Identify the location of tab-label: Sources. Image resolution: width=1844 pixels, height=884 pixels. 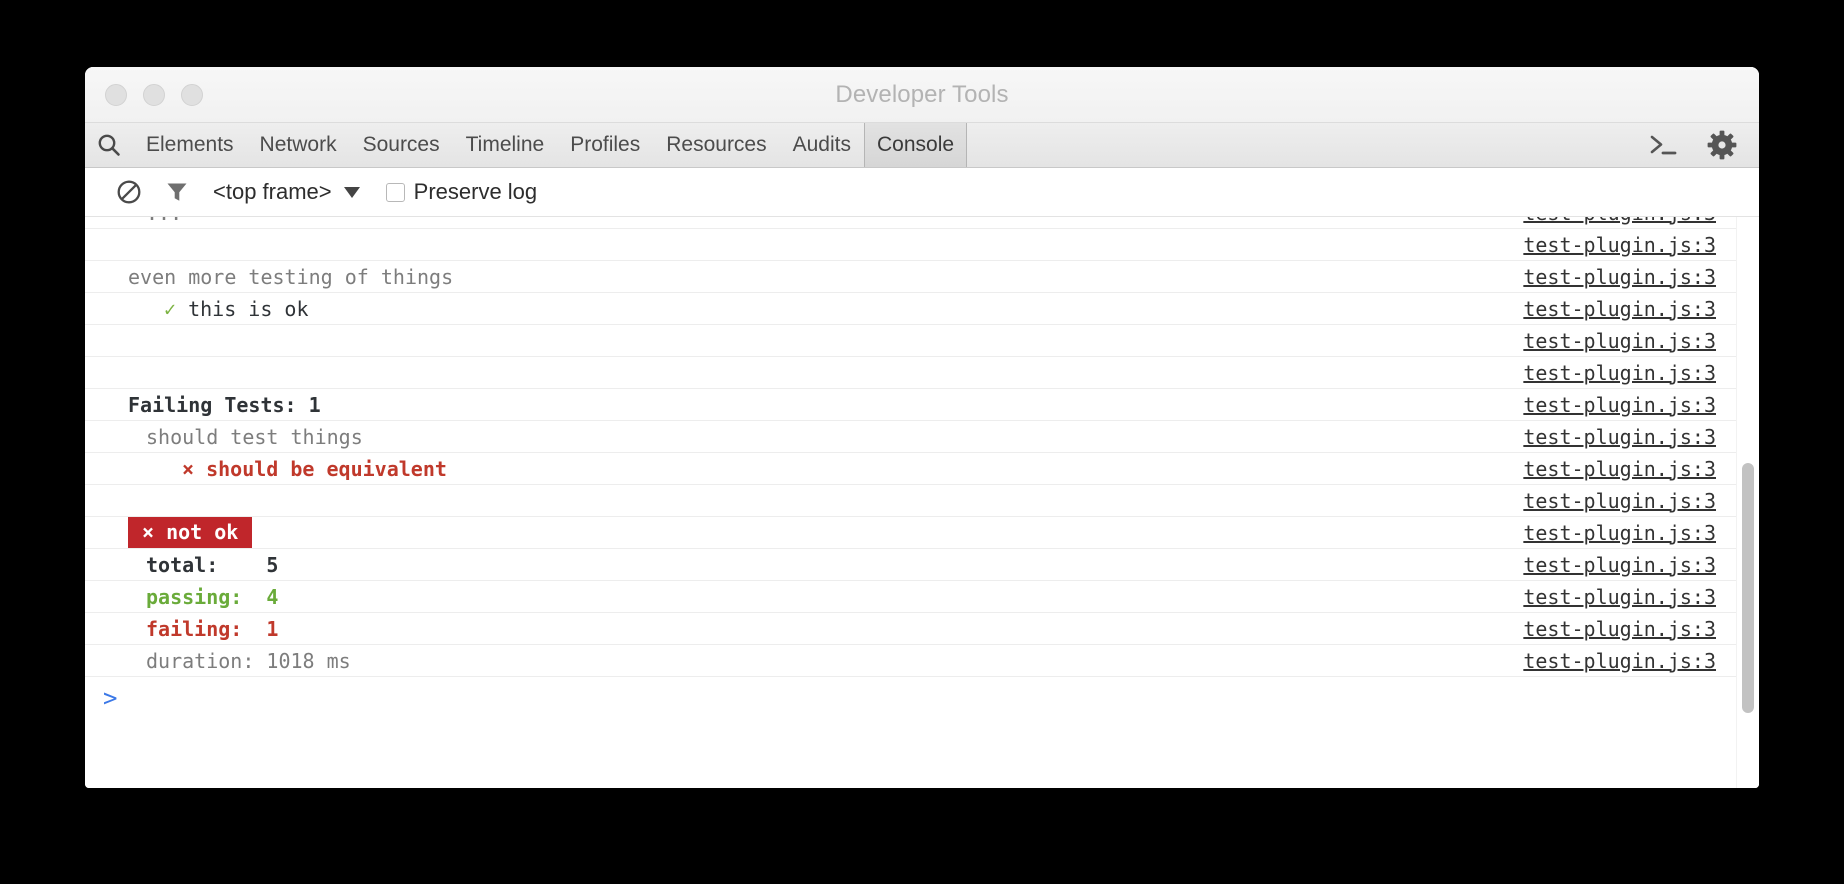
(401, 144).